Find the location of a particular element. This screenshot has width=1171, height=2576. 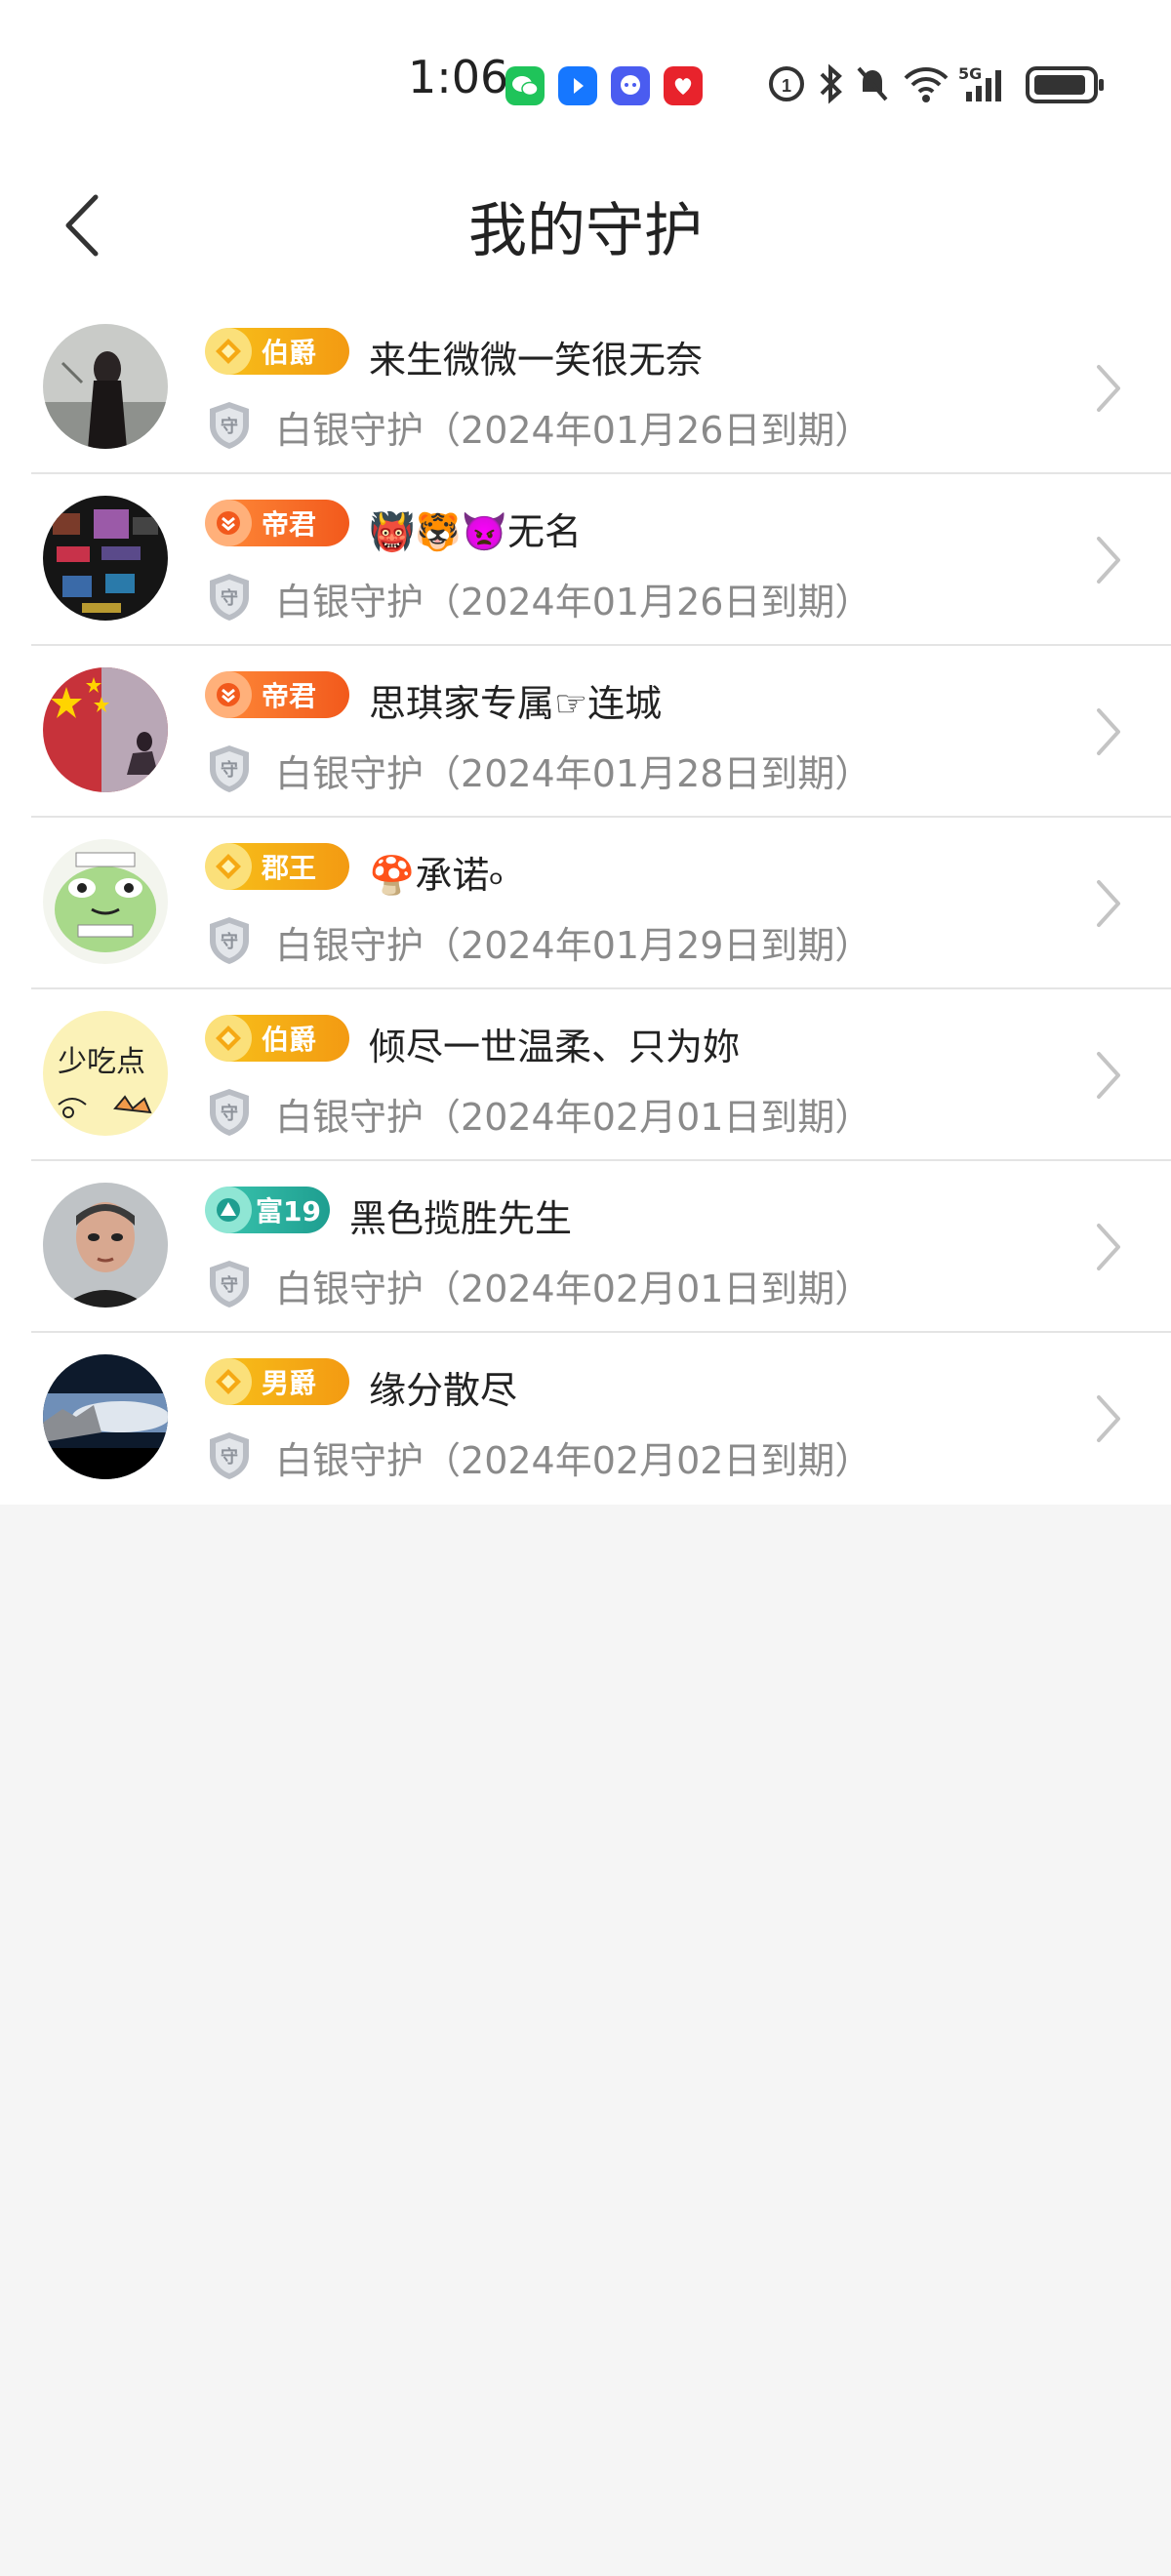

avatar-text: 少吃点 is located at coordinates (101, 1062).